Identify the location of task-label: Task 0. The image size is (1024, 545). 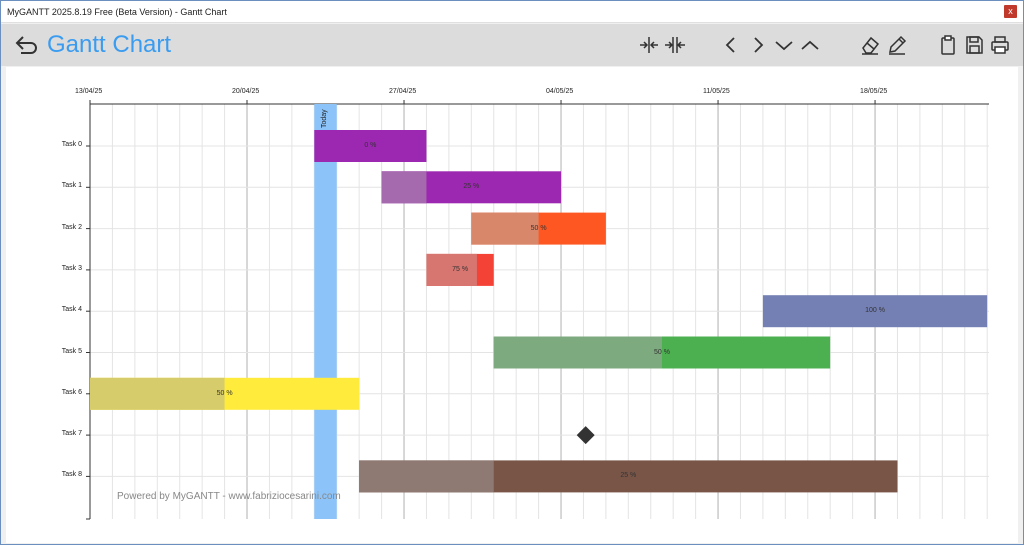
(71, 144).